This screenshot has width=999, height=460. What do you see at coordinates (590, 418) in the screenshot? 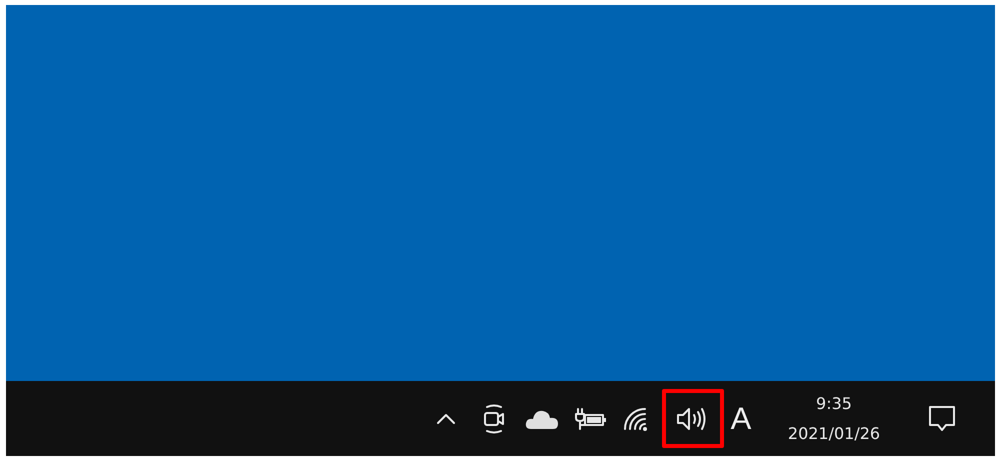
I see `battery-plug-icon` at bounding box center [590, 418].